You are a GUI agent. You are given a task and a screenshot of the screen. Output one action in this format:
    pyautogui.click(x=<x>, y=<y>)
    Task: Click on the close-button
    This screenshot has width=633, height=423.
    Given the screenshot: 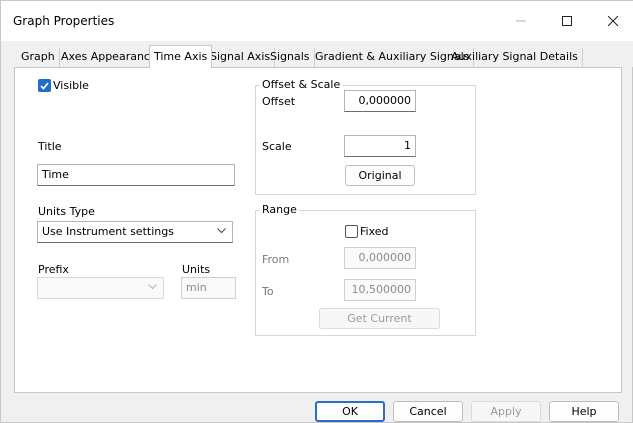 What is the action you would take?
    pyautogui.click(x=611, y=21)
    